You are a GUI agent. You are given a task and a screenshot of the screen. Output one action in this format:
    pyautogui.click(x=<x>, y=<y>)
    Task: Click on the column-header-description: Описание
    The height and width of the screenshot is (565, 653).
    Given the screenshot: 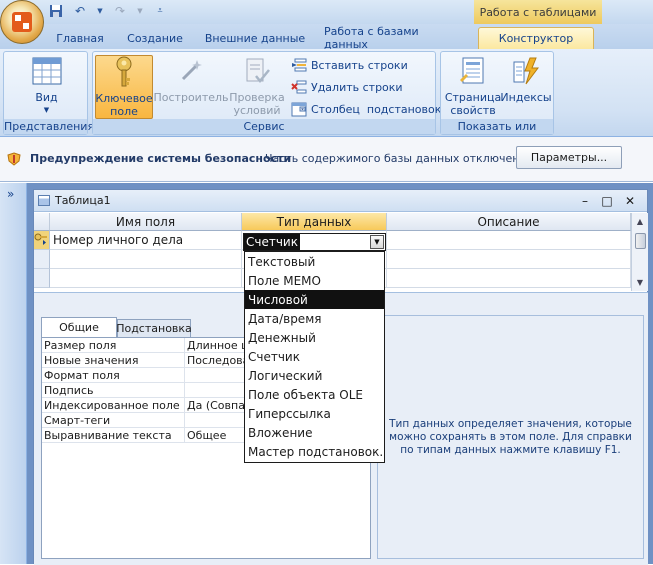 What is the action you would take?
    pyautogui.click(x=509, y=222)
    